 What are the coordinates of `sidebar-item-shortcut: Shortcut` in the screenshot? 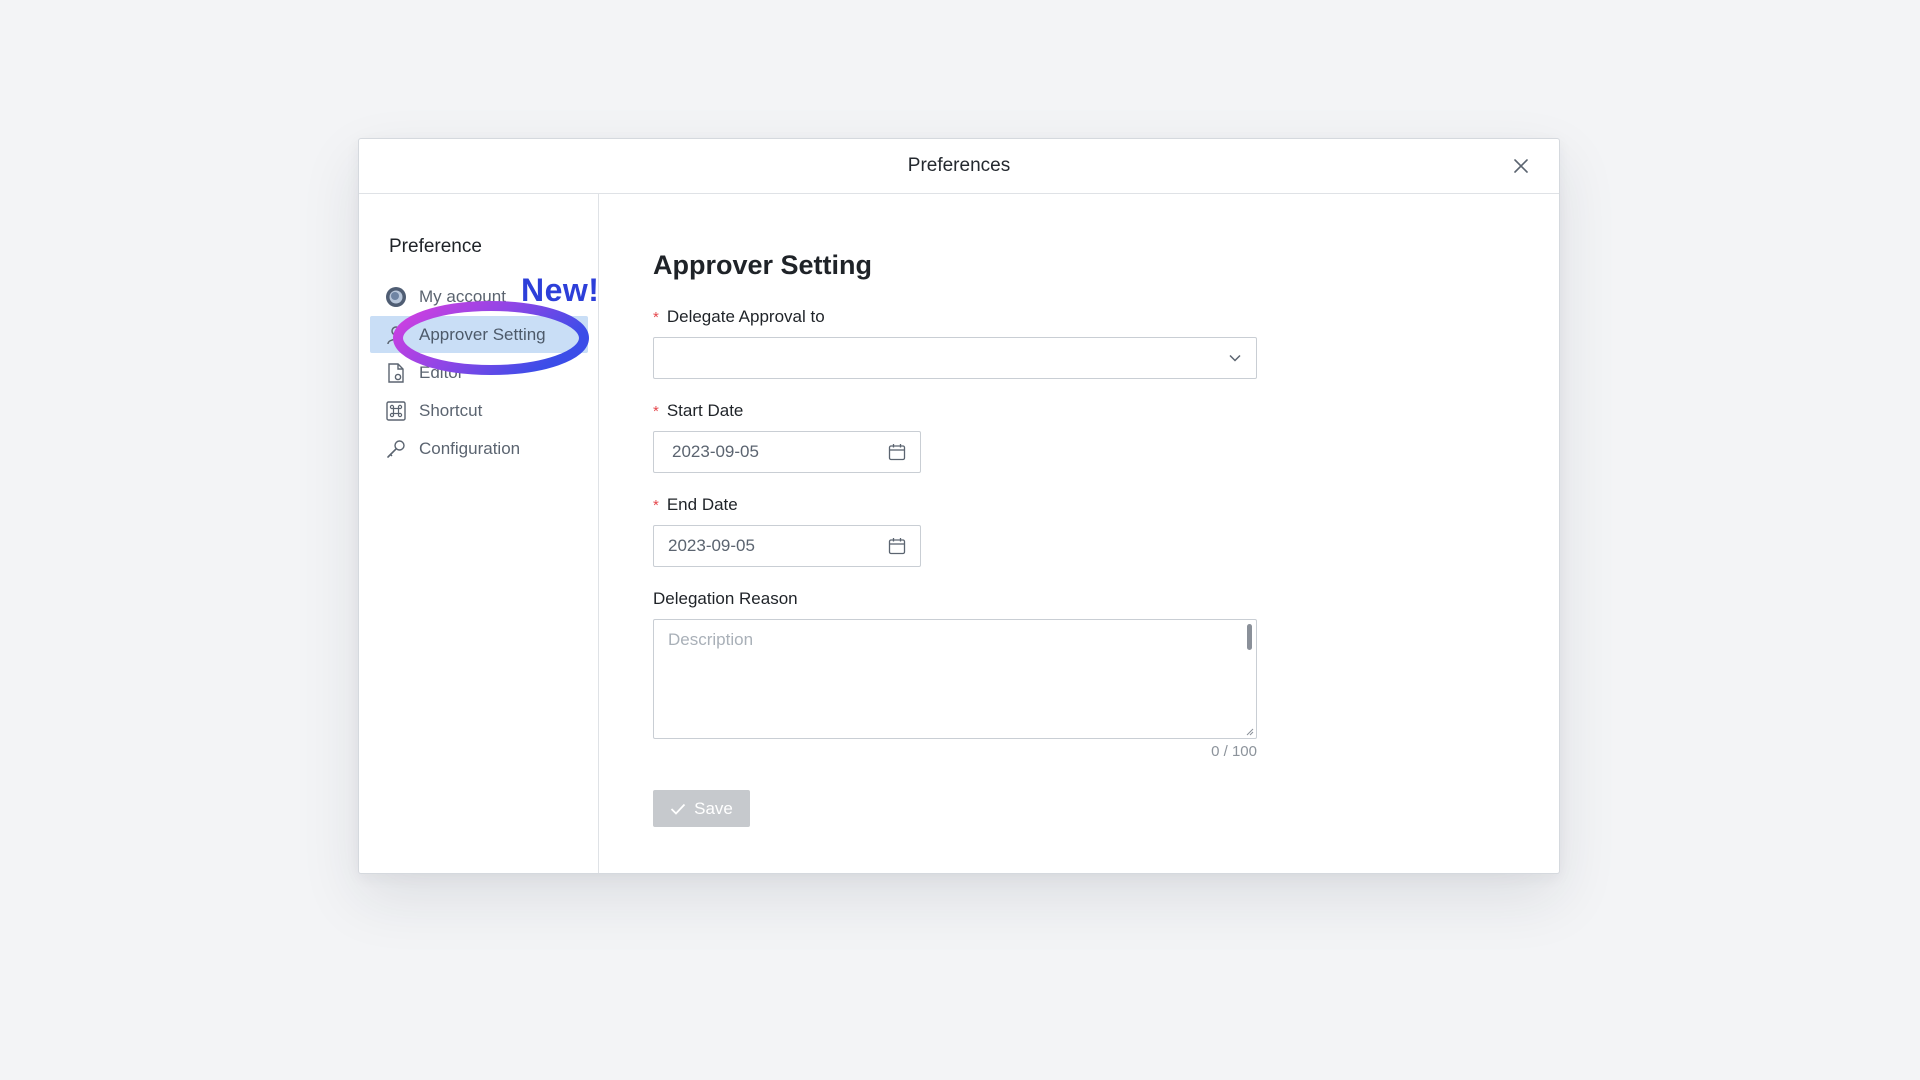 It's located at (479, 410).